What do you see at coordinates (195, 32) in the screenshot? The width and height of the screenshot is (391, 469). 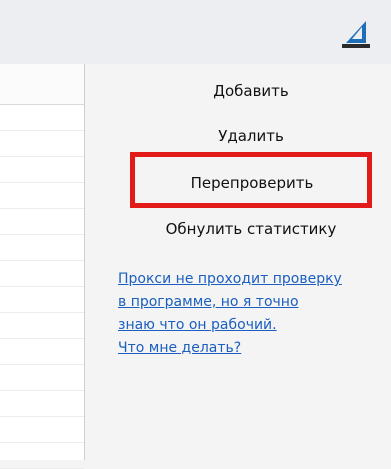 I see `title-bar` at bounding box center [195, 32].